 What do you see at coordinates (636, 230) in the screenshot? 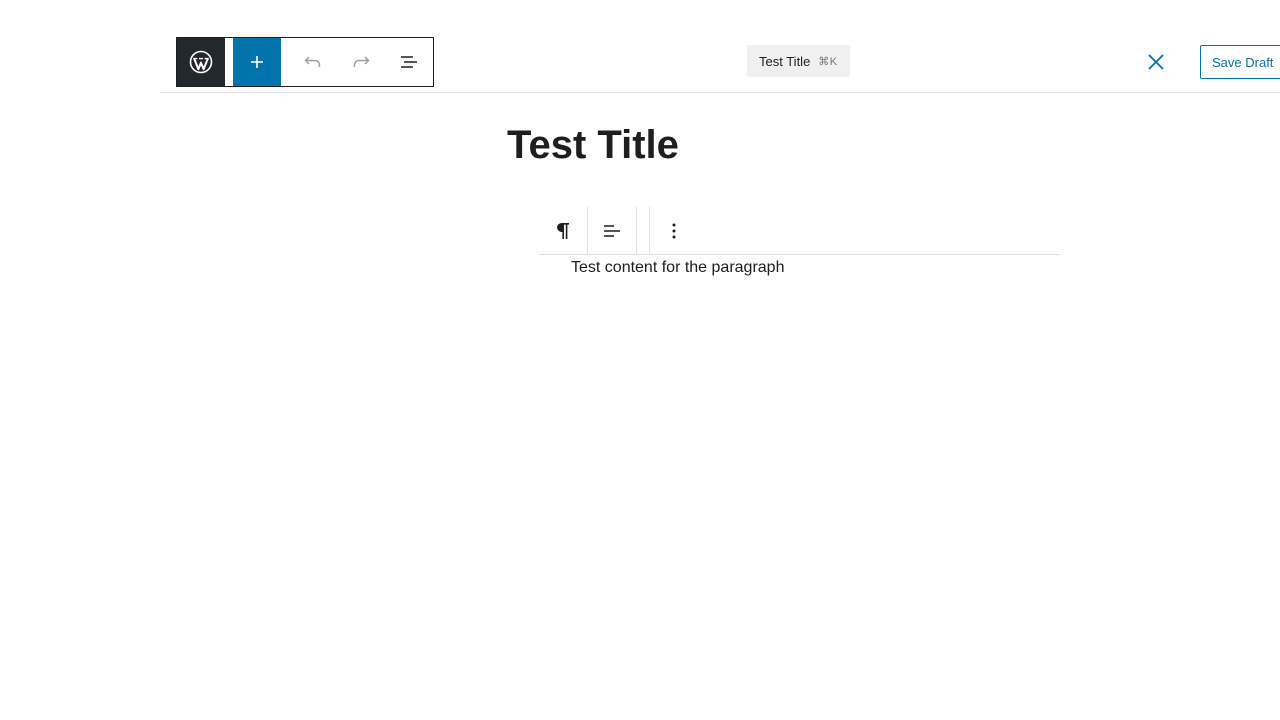
I see `toolbar-divider` at bounding box center [636, 230].